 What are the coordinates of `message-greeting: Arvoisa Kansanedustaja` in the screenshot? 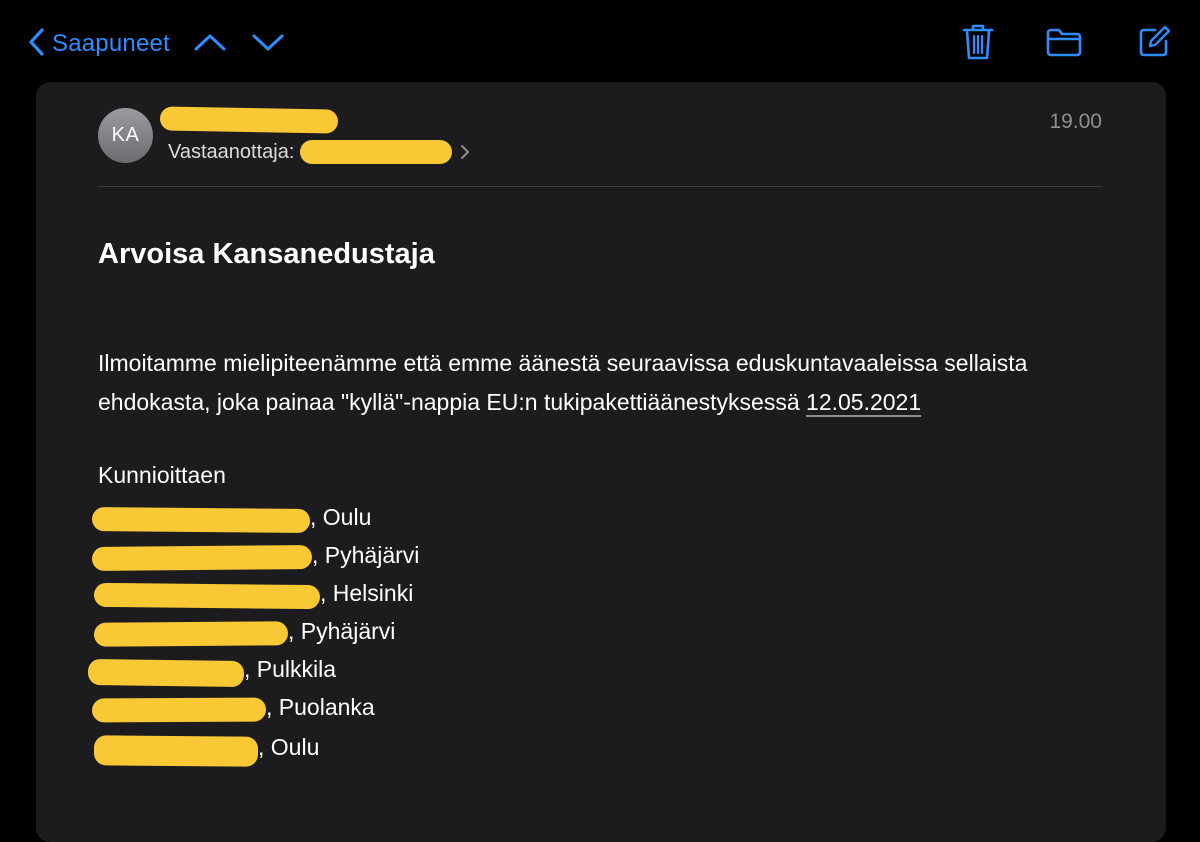 It's located at (266, 254).